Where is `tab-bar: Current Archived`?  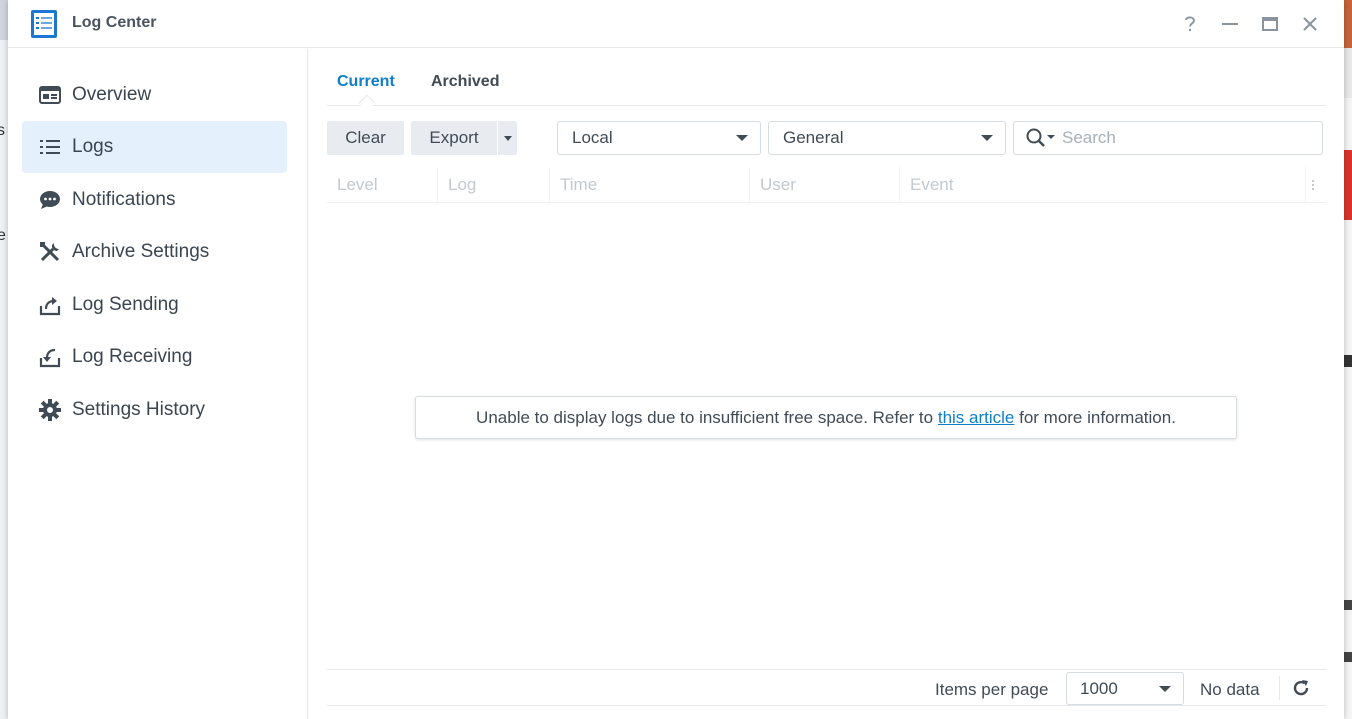
tab-bar: Current Archived is located at coordinates (826, 80).